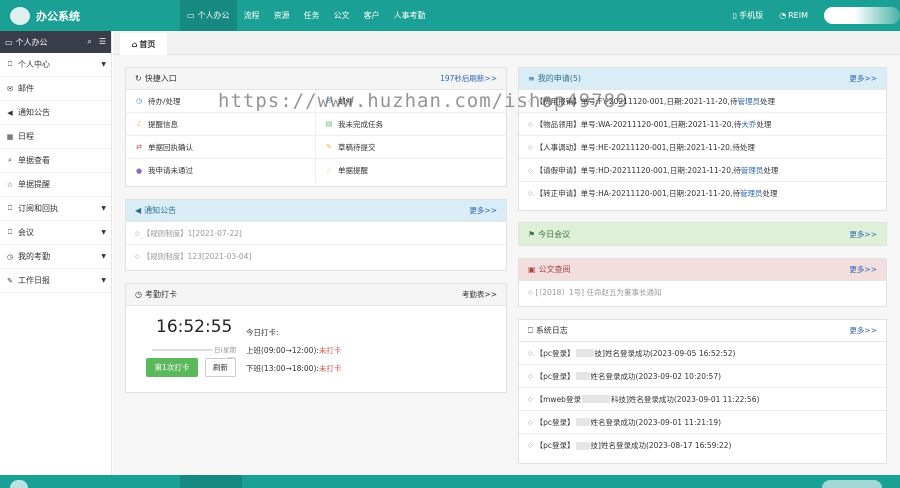 This screenshot has width=900, height=488. I want to click on sidebar-item-0: ⎕ 个人中心 ▼, so click(55, 65).